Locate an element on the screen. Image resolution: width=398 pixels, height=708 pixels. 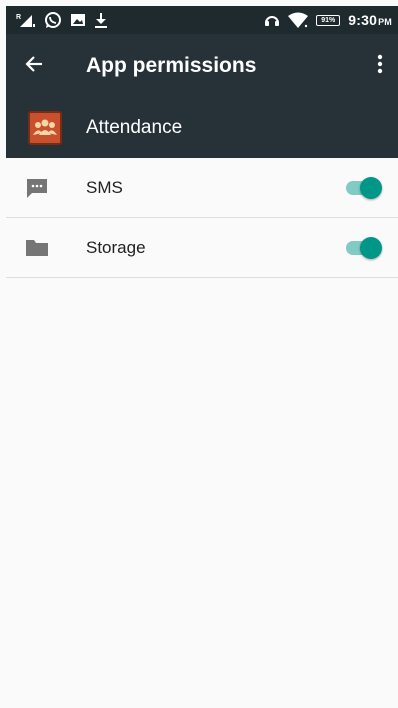
permission-label-sms: SMS is located at coordinates (104, 187).